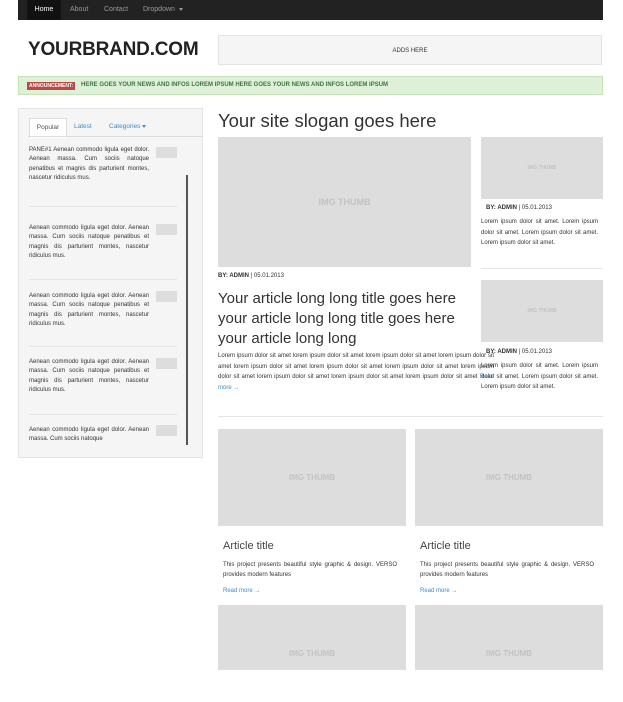 The width and height of the screenshot is (623, 702). I want to click on tab-categories-label: Categories, so click(125, 126).